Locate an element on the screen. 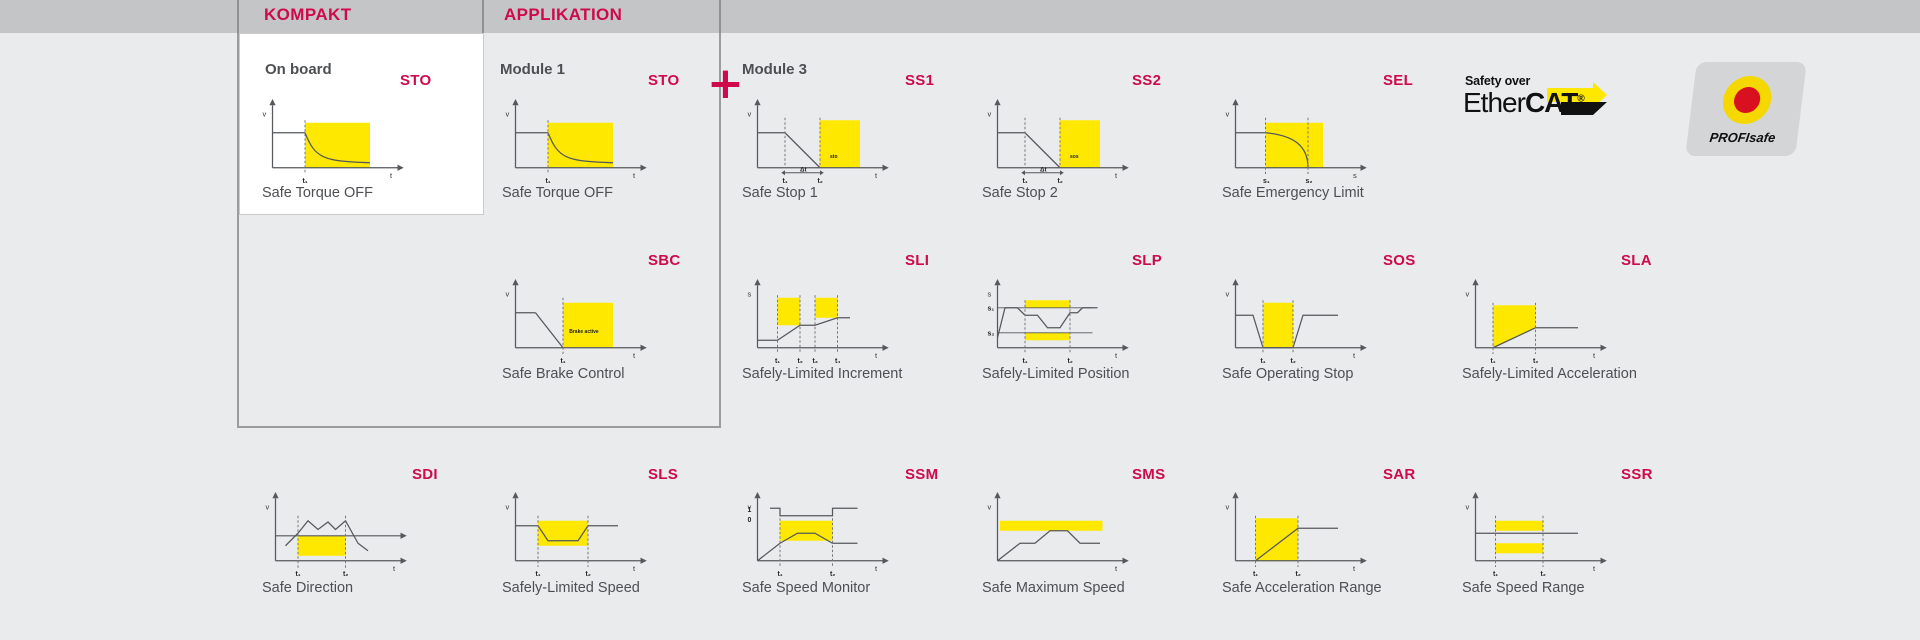 This screenshot has height=640, width=1920. ethercat-tagline: Safety over is located at coordinates (1498, 81).